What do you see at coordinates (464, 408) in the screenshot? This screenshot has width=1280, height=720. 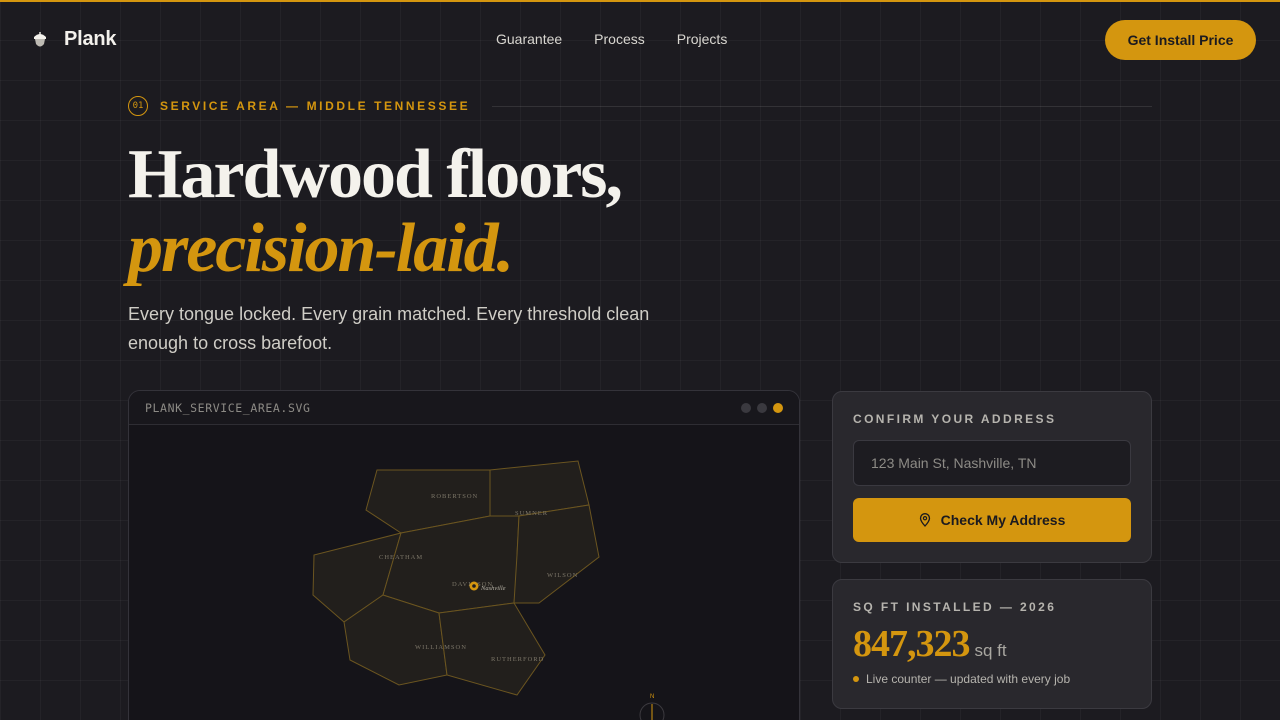 I see `map-title-bar: PLANK_SERVICE_AREA.SVG` at bounding box center [464, 408].